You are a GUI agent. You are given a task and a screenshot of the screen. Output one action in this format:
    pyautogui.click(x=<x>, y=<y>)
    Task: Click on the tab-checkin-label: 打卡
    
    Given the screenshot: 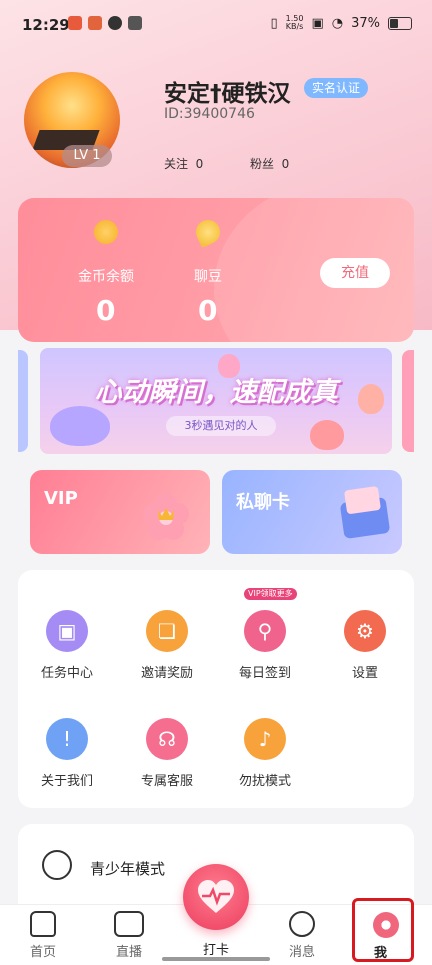 What is the action you would take?
    pyautogui.click(x=216, y=946)
    